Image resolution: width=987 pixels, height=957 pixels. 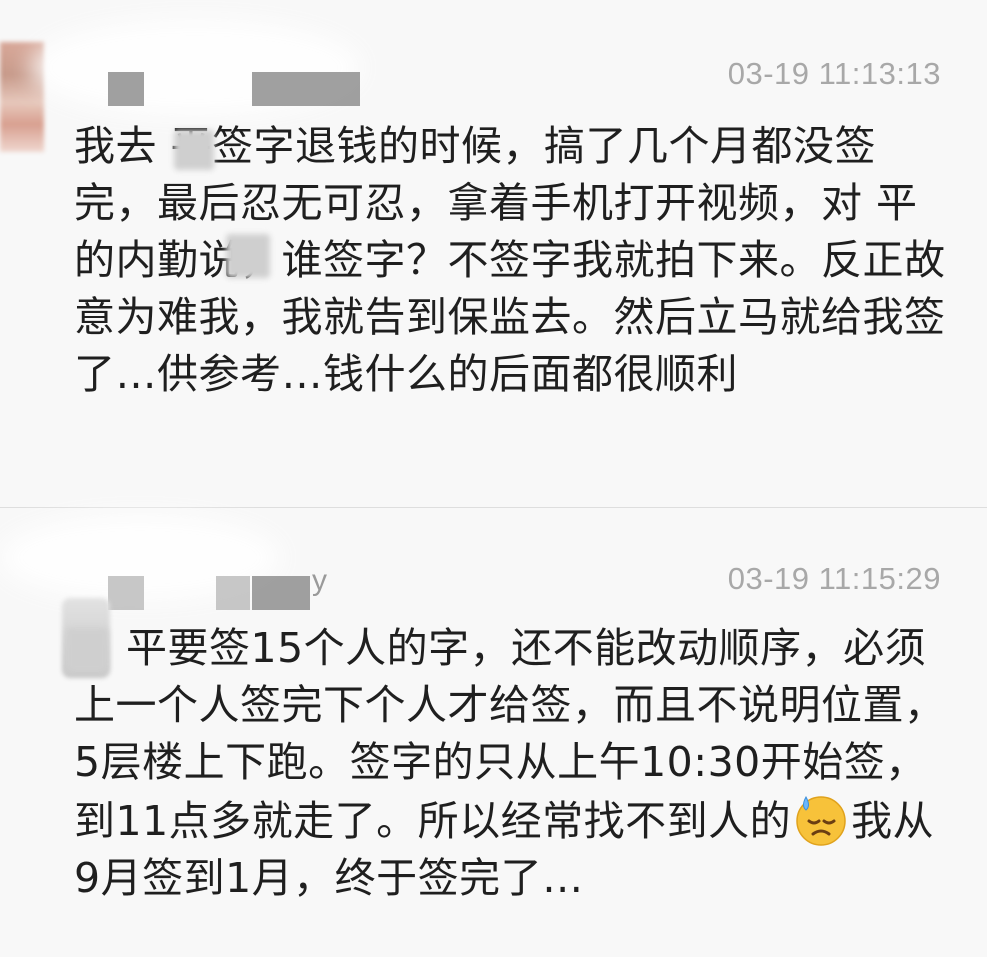 What do you see at coordinates (821, 820) in the screenshot?
I see `sweat-face-emoji` at bounding box center [821, 820].